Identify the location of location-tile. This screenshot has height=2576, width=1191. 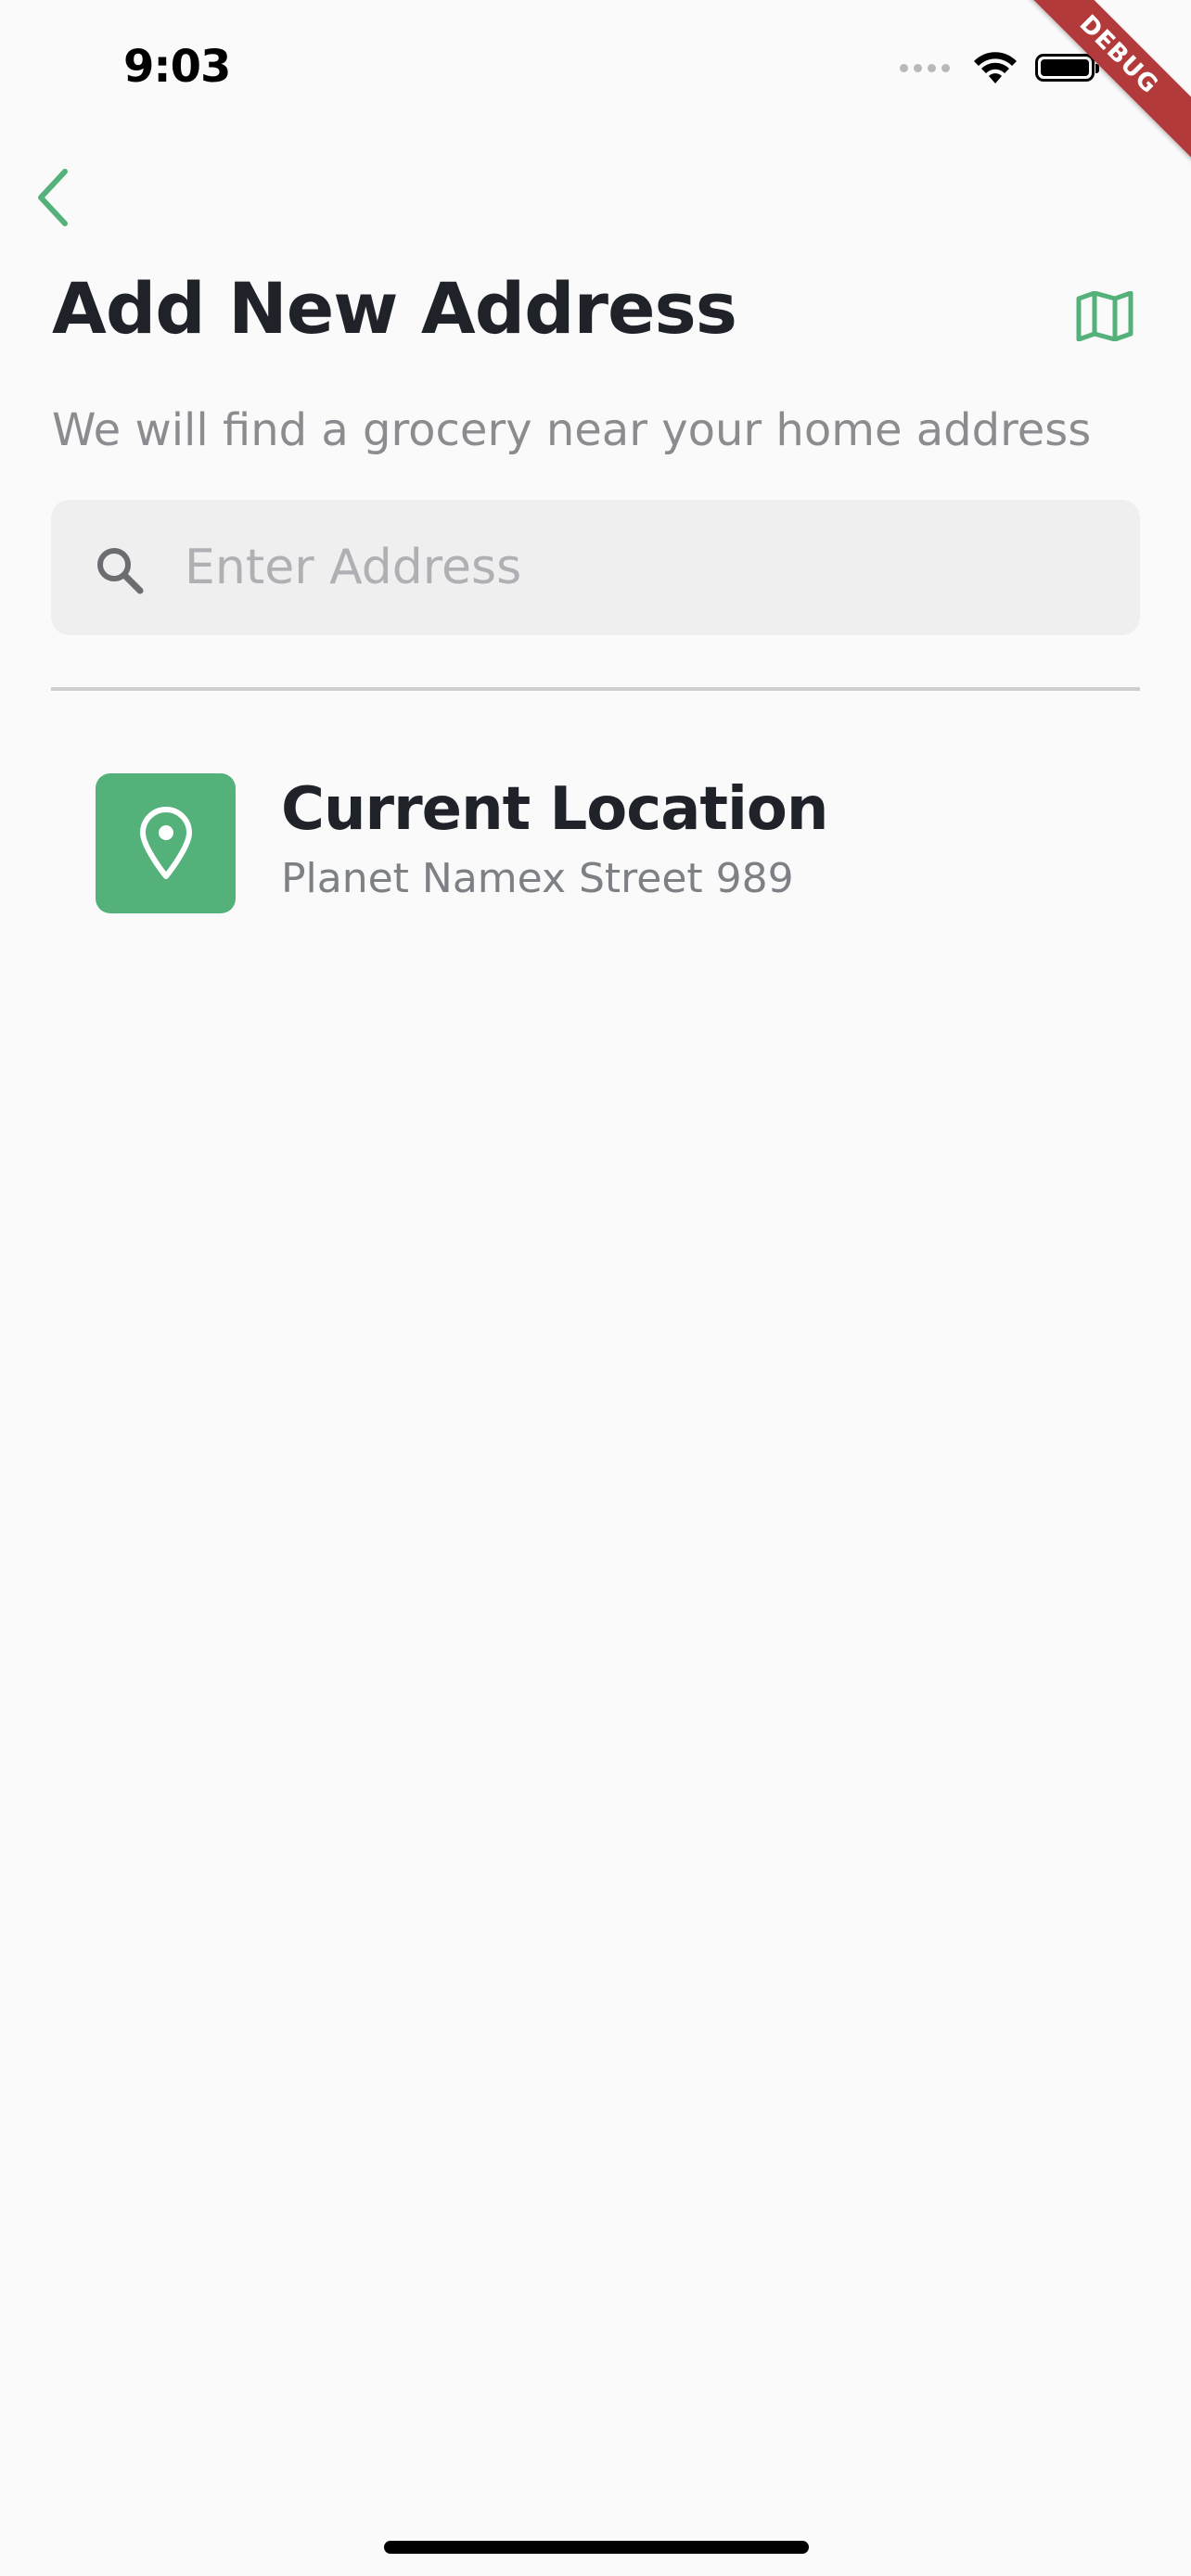
(166, 843).